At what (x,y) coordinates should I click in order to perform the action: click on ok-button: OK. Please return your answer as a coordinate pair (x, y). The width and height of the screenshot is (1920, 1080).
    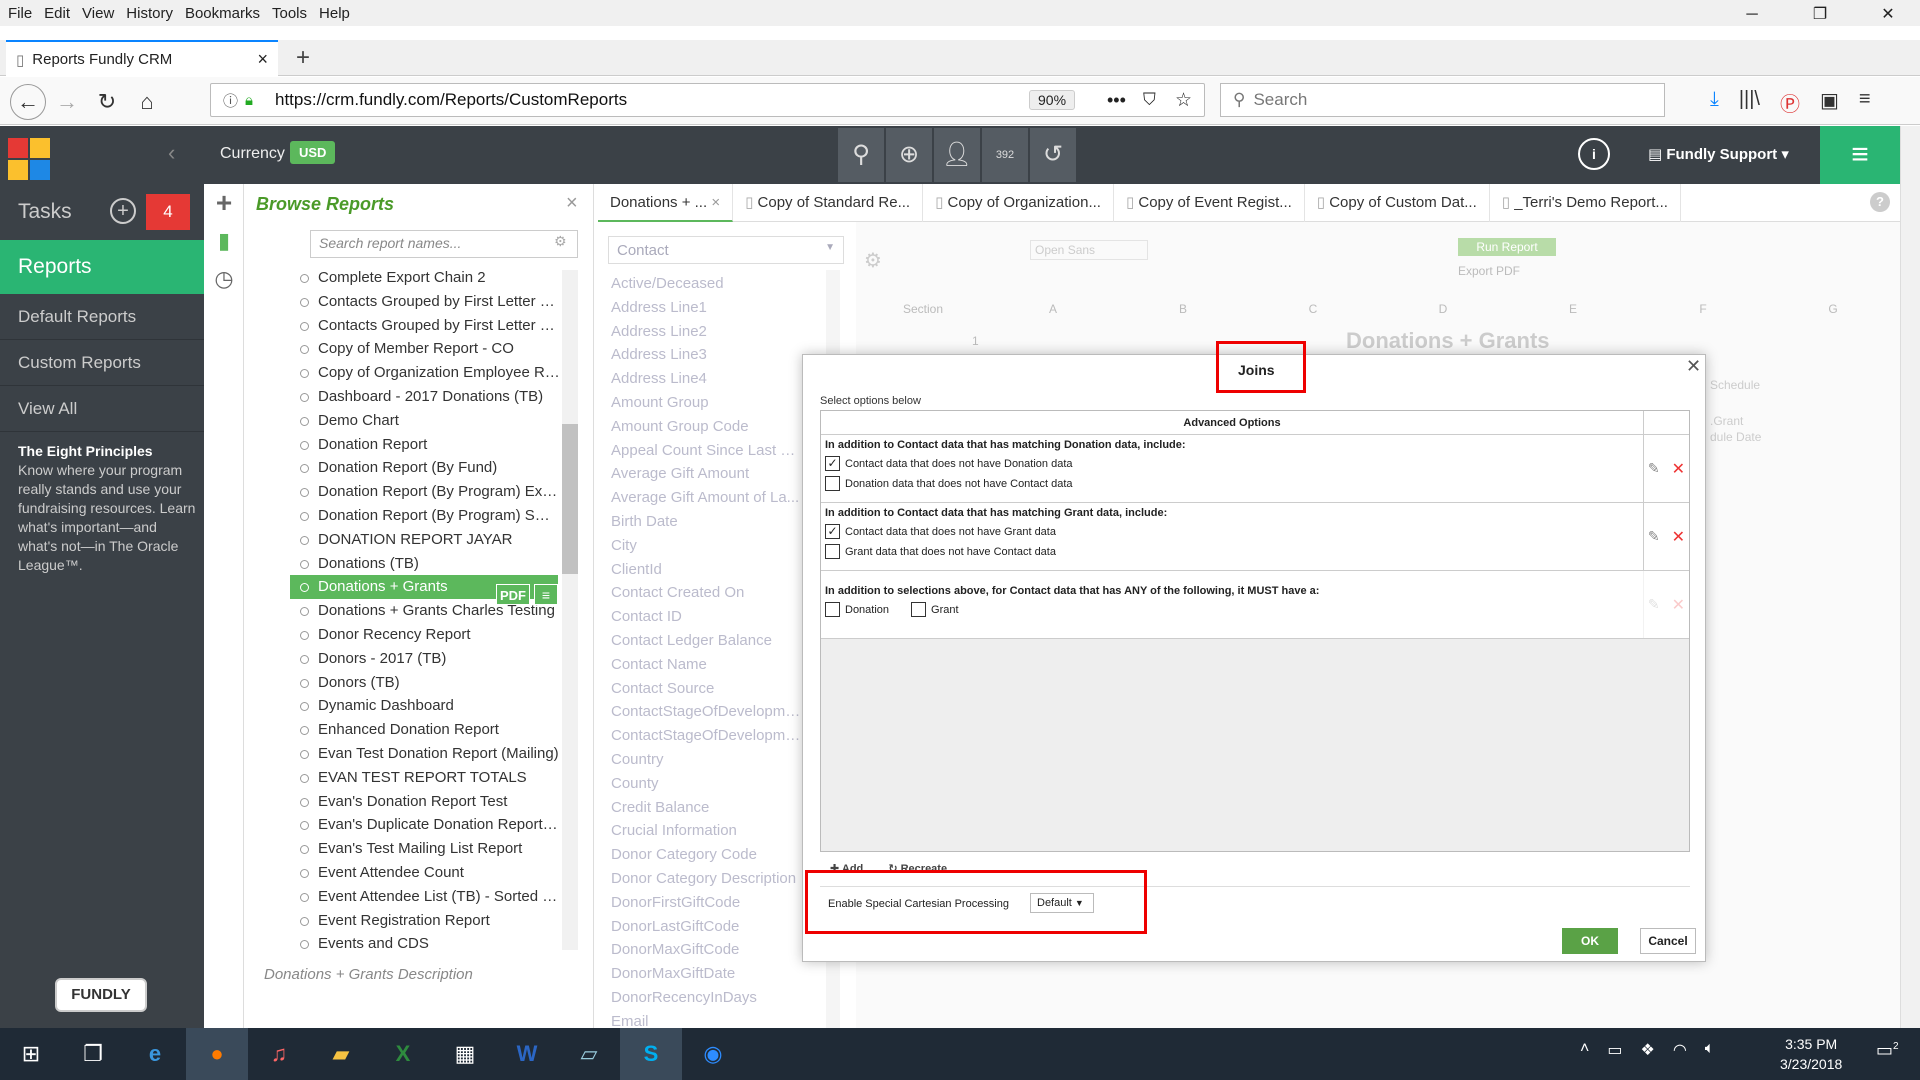
    Looking at the image, I should click on (1590, 941).